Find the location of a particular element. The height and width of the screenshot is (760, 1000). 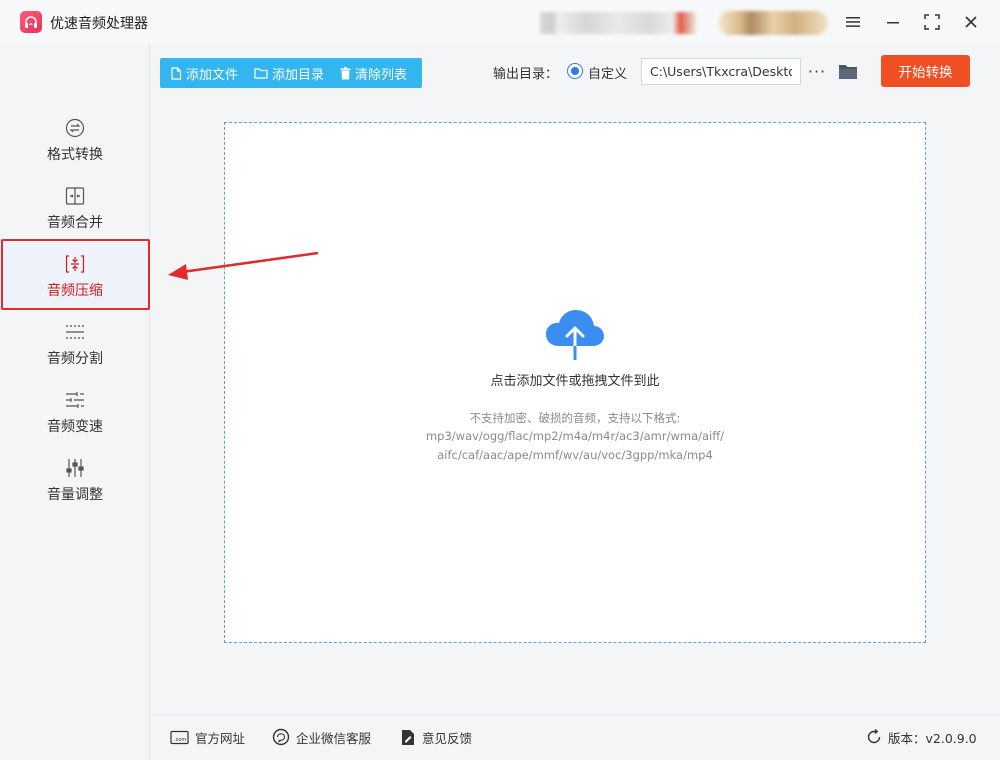

sidebar-item-merge: 音频合并 is located at coordinates (75, 208).